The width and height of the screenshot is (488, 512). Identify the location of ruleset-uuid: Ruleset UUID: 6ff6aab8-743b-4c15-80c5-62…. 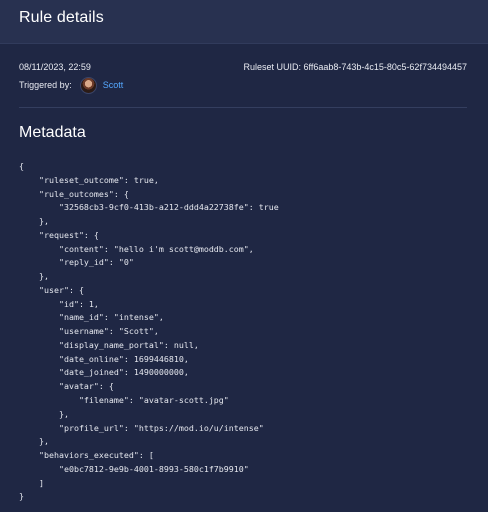
(355, 67).